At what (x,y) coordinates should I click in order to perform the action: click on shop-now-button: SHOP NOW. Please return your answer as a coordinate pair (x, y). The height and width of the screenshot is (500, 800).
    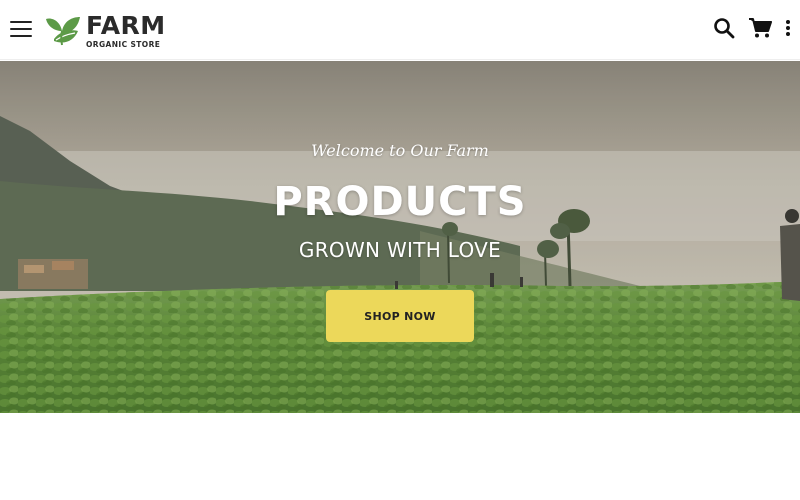
    Looking at the image, I should click on (400, 316).